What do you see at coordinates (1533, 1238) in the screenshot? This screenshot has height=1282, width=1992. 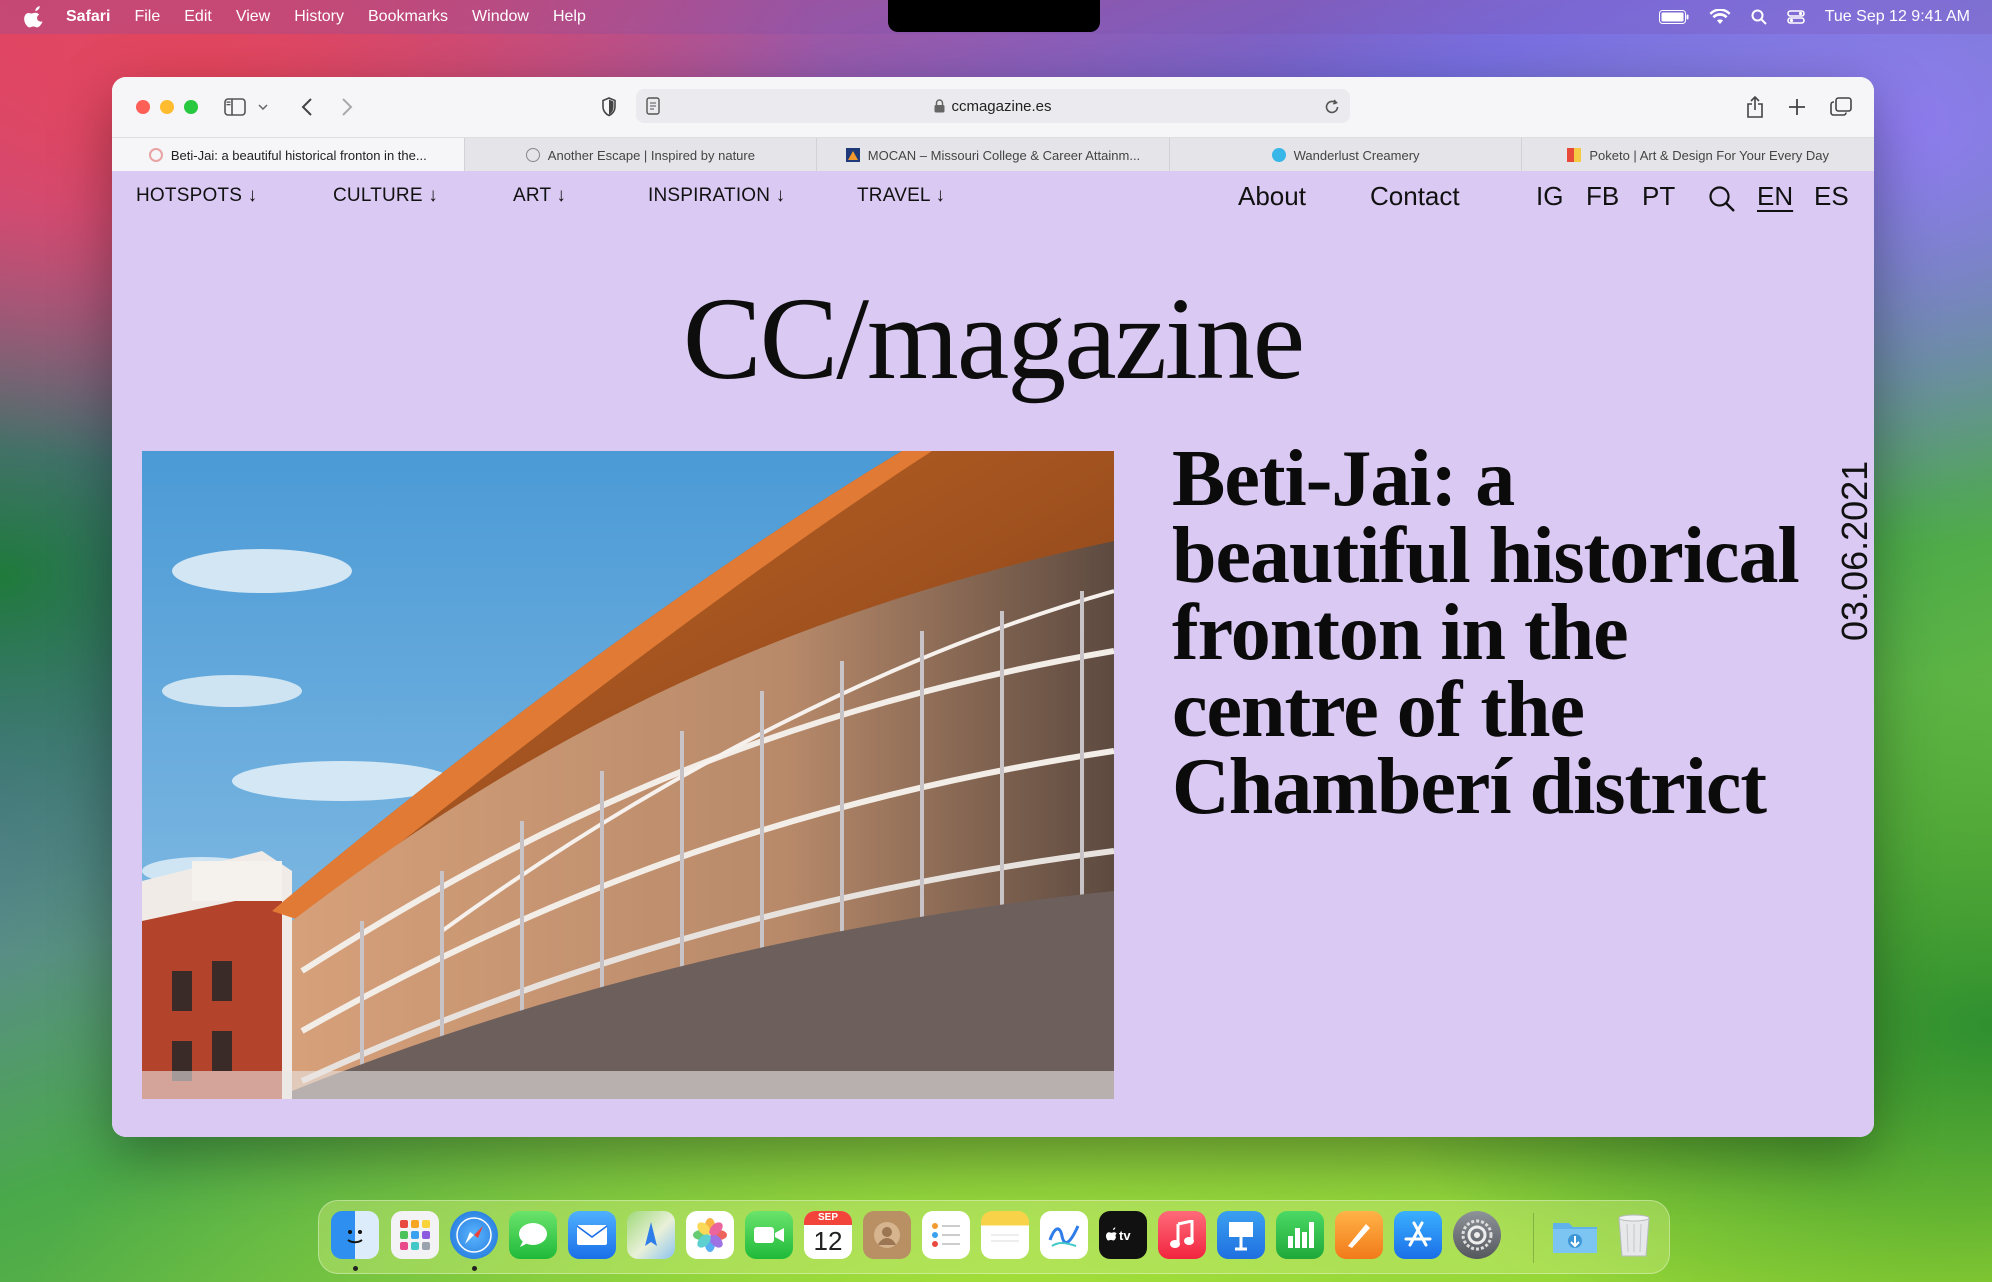 I see `dock-separator` at bounding box center [1533, 1238].